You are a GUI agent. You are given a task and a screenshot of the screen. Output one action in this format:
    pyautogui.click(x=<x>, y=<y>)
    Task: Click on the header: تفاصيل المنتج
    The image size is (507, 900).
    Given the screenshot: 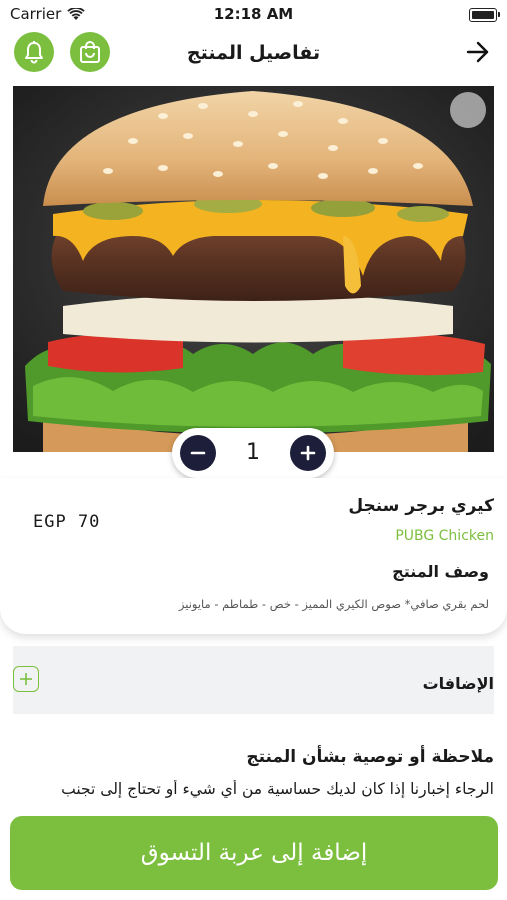 What is the action you would take?
    pyautogui.click(x=253, y=52)
    